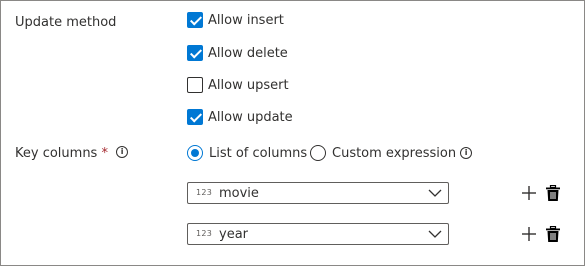  What do you see at coordinates (318, 234) in the screenshot?
I see `key-column-select-year: 123 year` at bounding box center [318, 234].